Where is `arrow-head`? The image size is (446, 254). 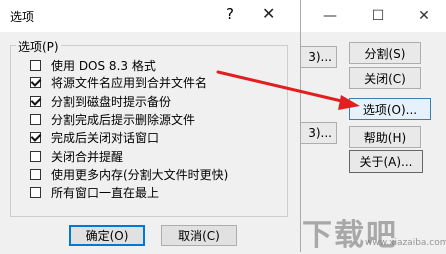 arrow-head is located at coordinates (349, 102).